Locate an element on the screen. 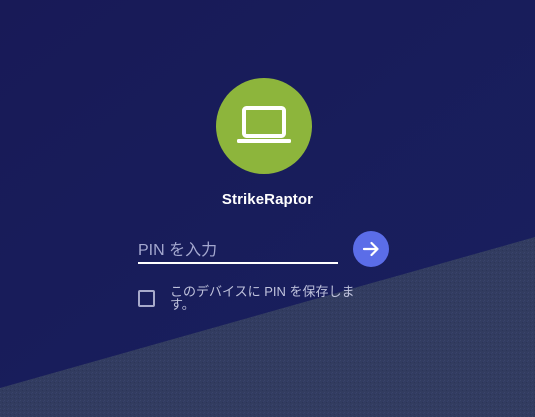 The width and height of the screenshot is (535, 417). user-avatar is located at coordinates (264, 126).